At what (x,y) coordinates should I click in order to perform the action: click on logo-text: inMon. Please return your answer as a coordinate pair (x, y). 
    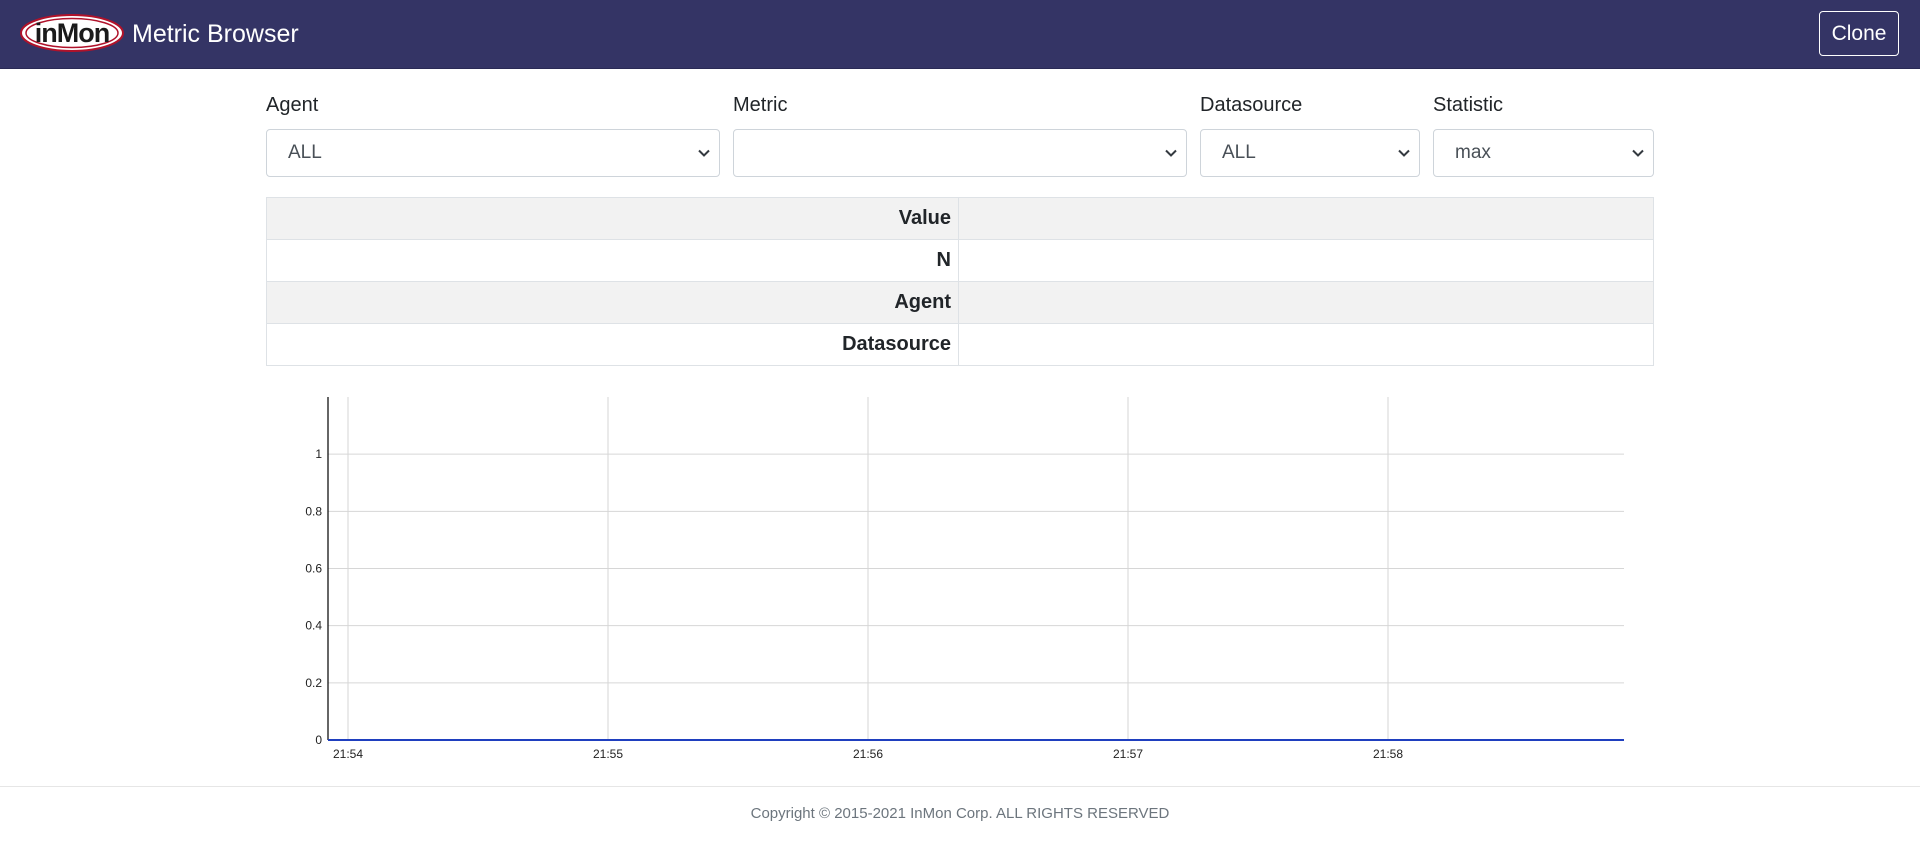
    Looking at the image, I should click on (72, 32).